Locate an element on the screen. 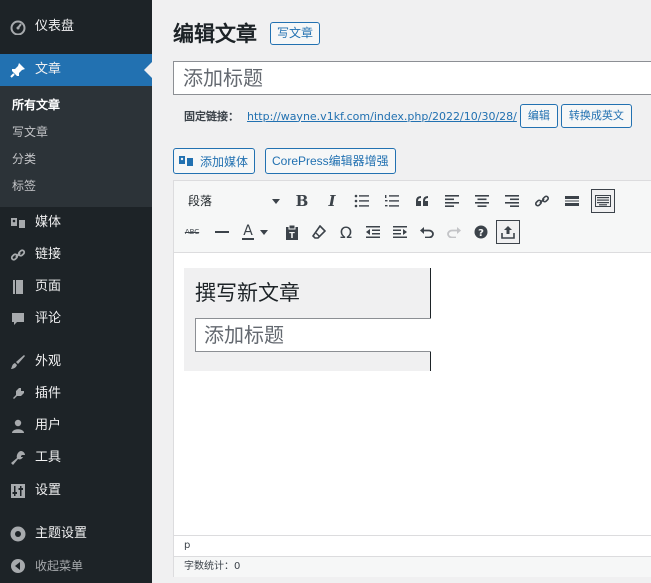 This screenshot has width=651, height=583. help-button: ? is located at coordinates (481, 232).